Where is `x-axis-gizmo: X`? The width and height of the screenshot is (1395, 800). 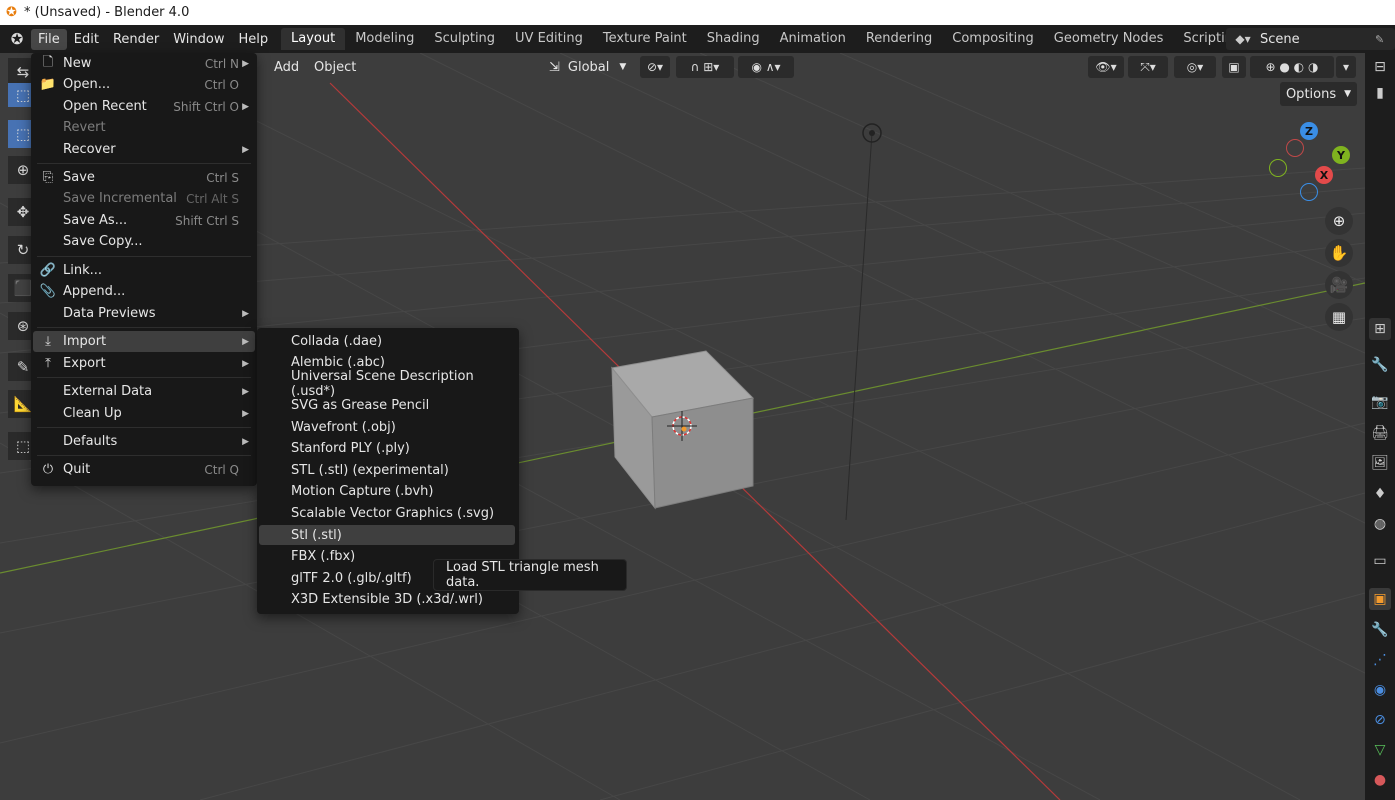 x-axis-gizmo: X is located at coordinates (1324, 175).